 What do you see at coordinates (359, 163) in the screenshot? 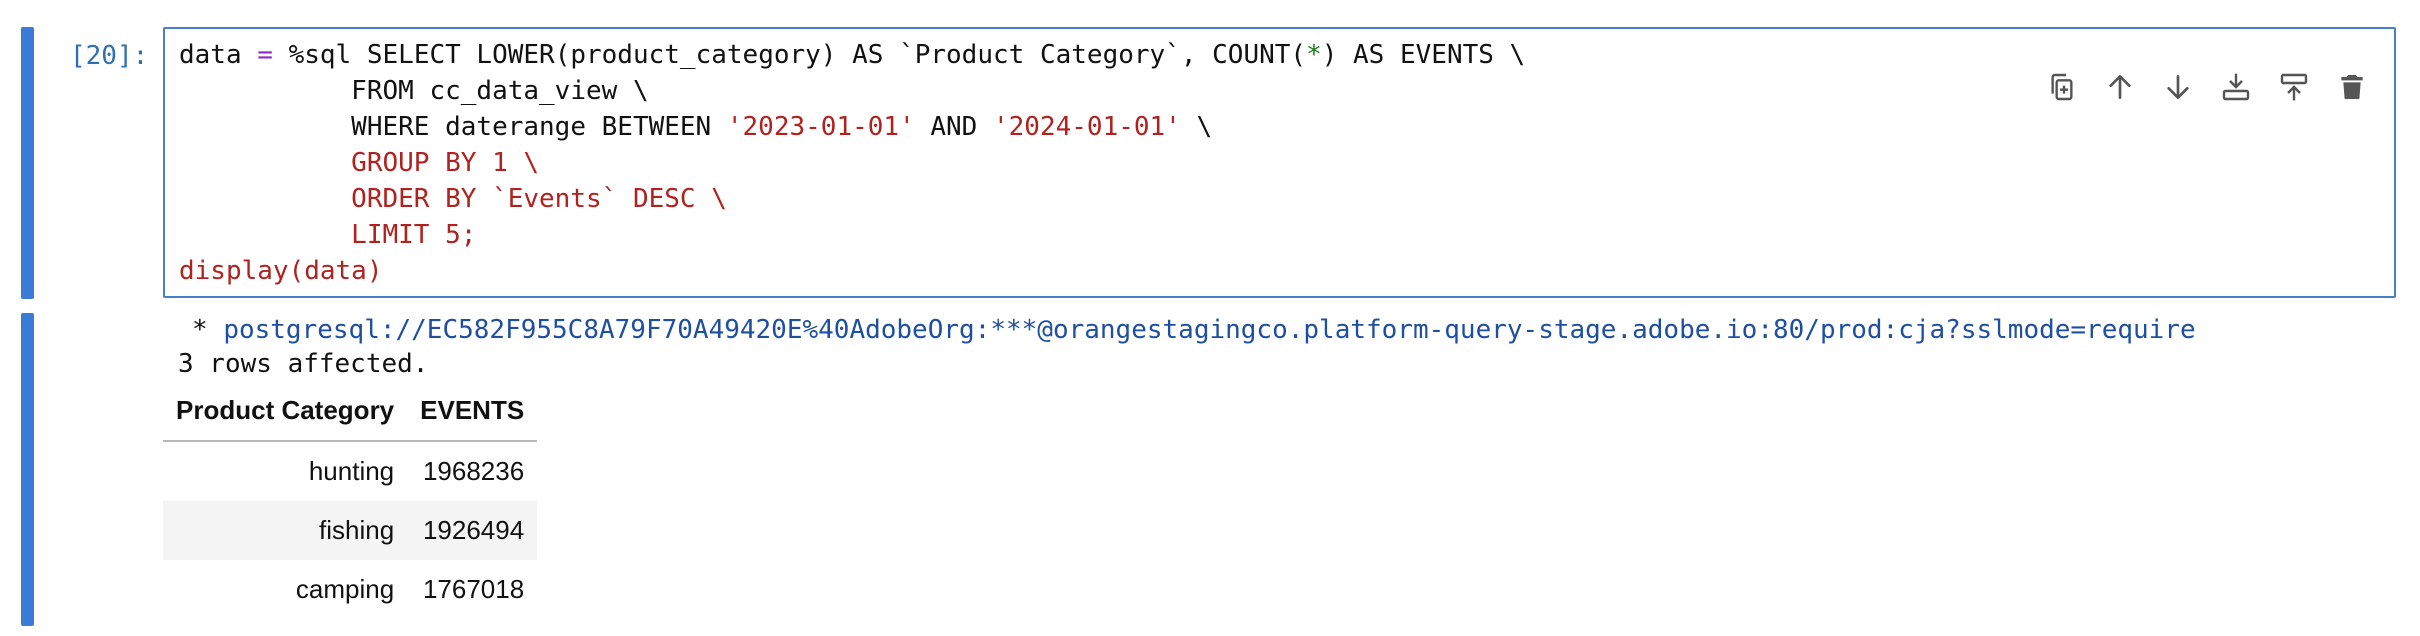
I see `code-line: GROUP BY 1 \` at bounding box center [359, 163].